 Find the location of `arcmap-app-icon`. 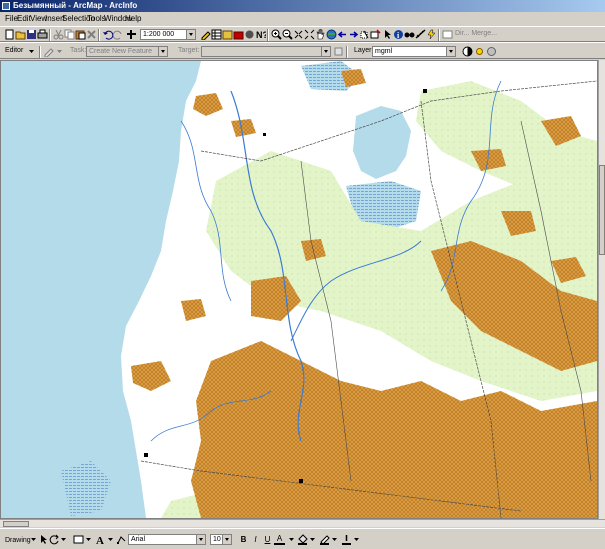

arcmap-app-icon is located at coordinates (6, 6).